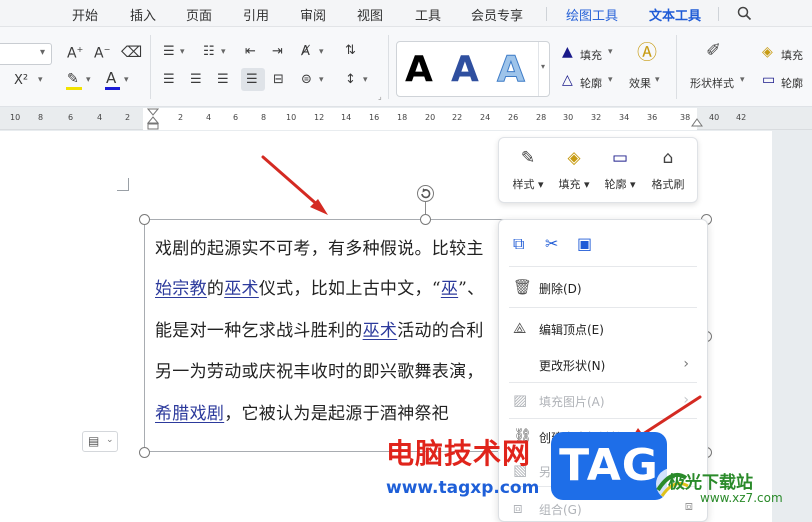 The image size is (812, 522). Describe the element at coordinates (528, 184) in the screenshot. I see `style-label: 样式 ▾` at that location.